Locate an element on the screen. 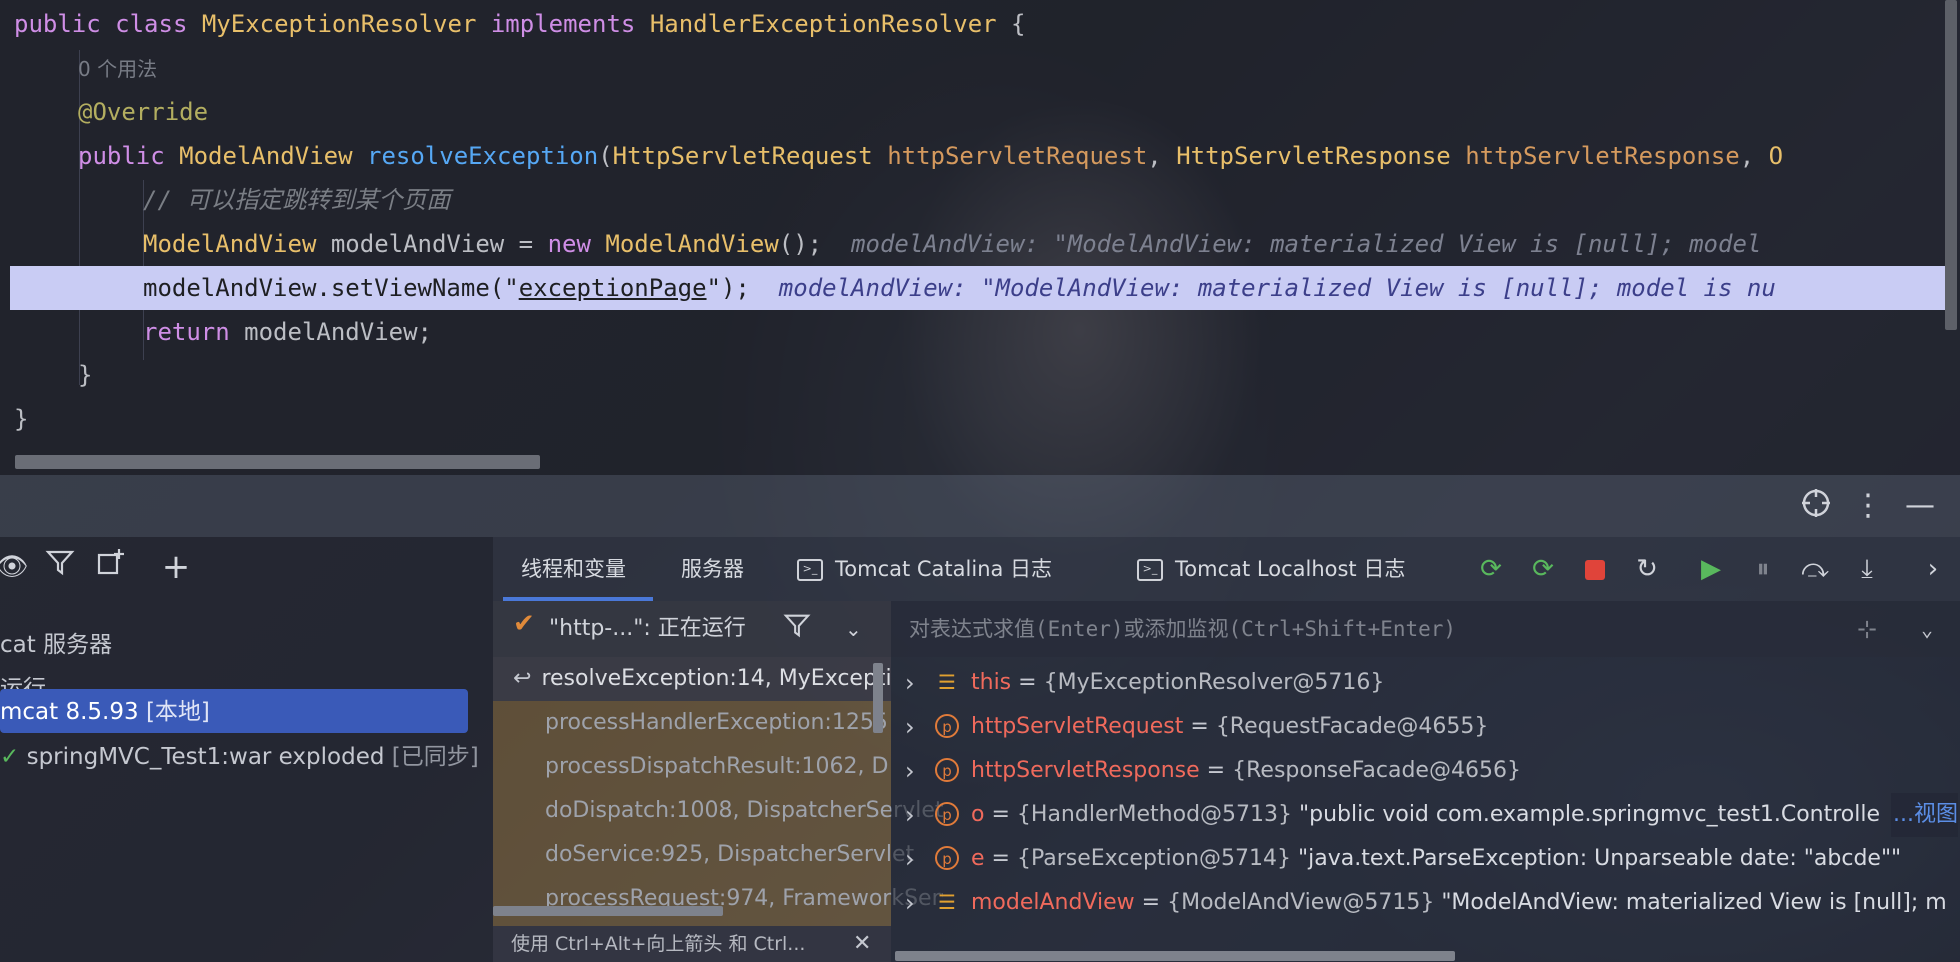  override-annotation: @Override is located at coordinates (143, 112).